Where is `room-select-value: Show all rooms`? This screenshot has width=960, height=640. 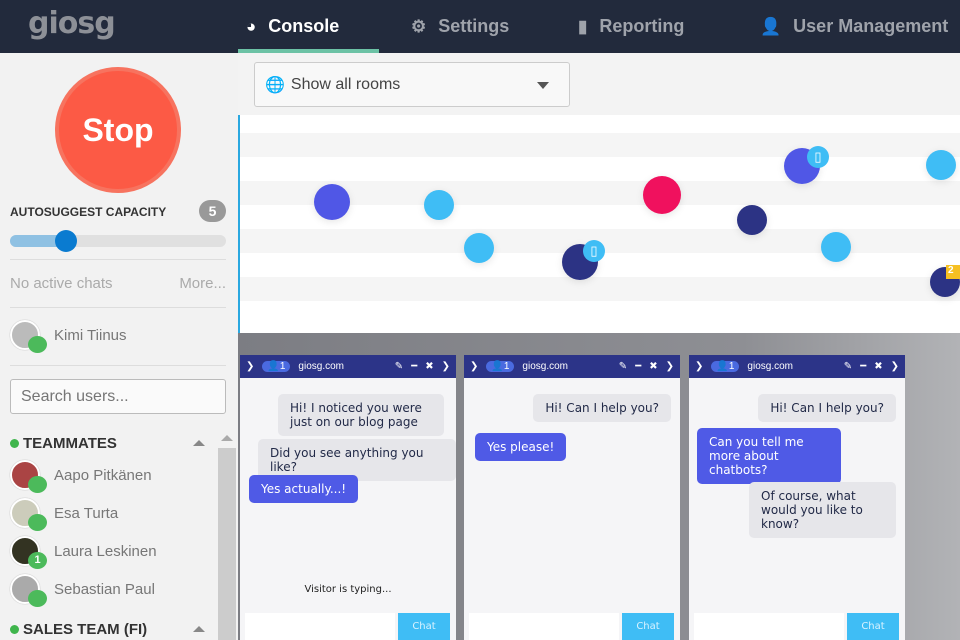
room-select-value: Show all rooms is located at coordinates (345, 84).